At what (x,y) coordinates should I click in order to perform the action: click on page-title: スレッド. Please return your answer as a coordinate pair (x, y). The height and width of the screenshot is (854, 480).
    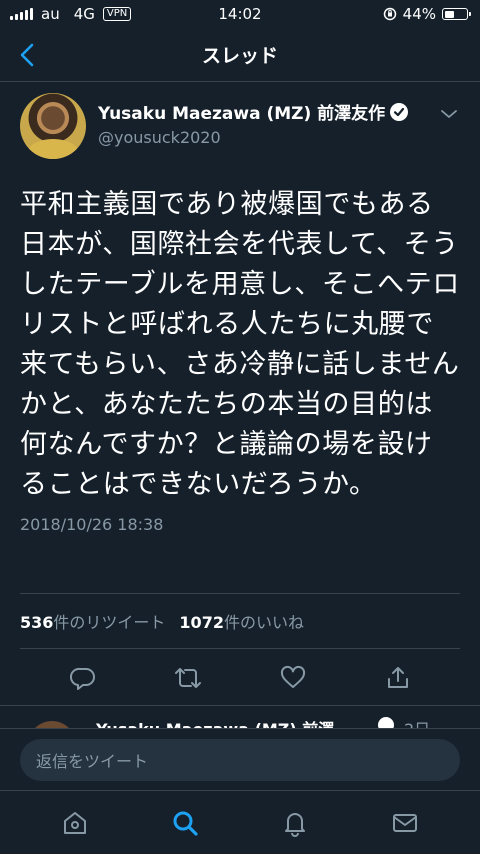
    Looking at the image, I should click on (239, 56).